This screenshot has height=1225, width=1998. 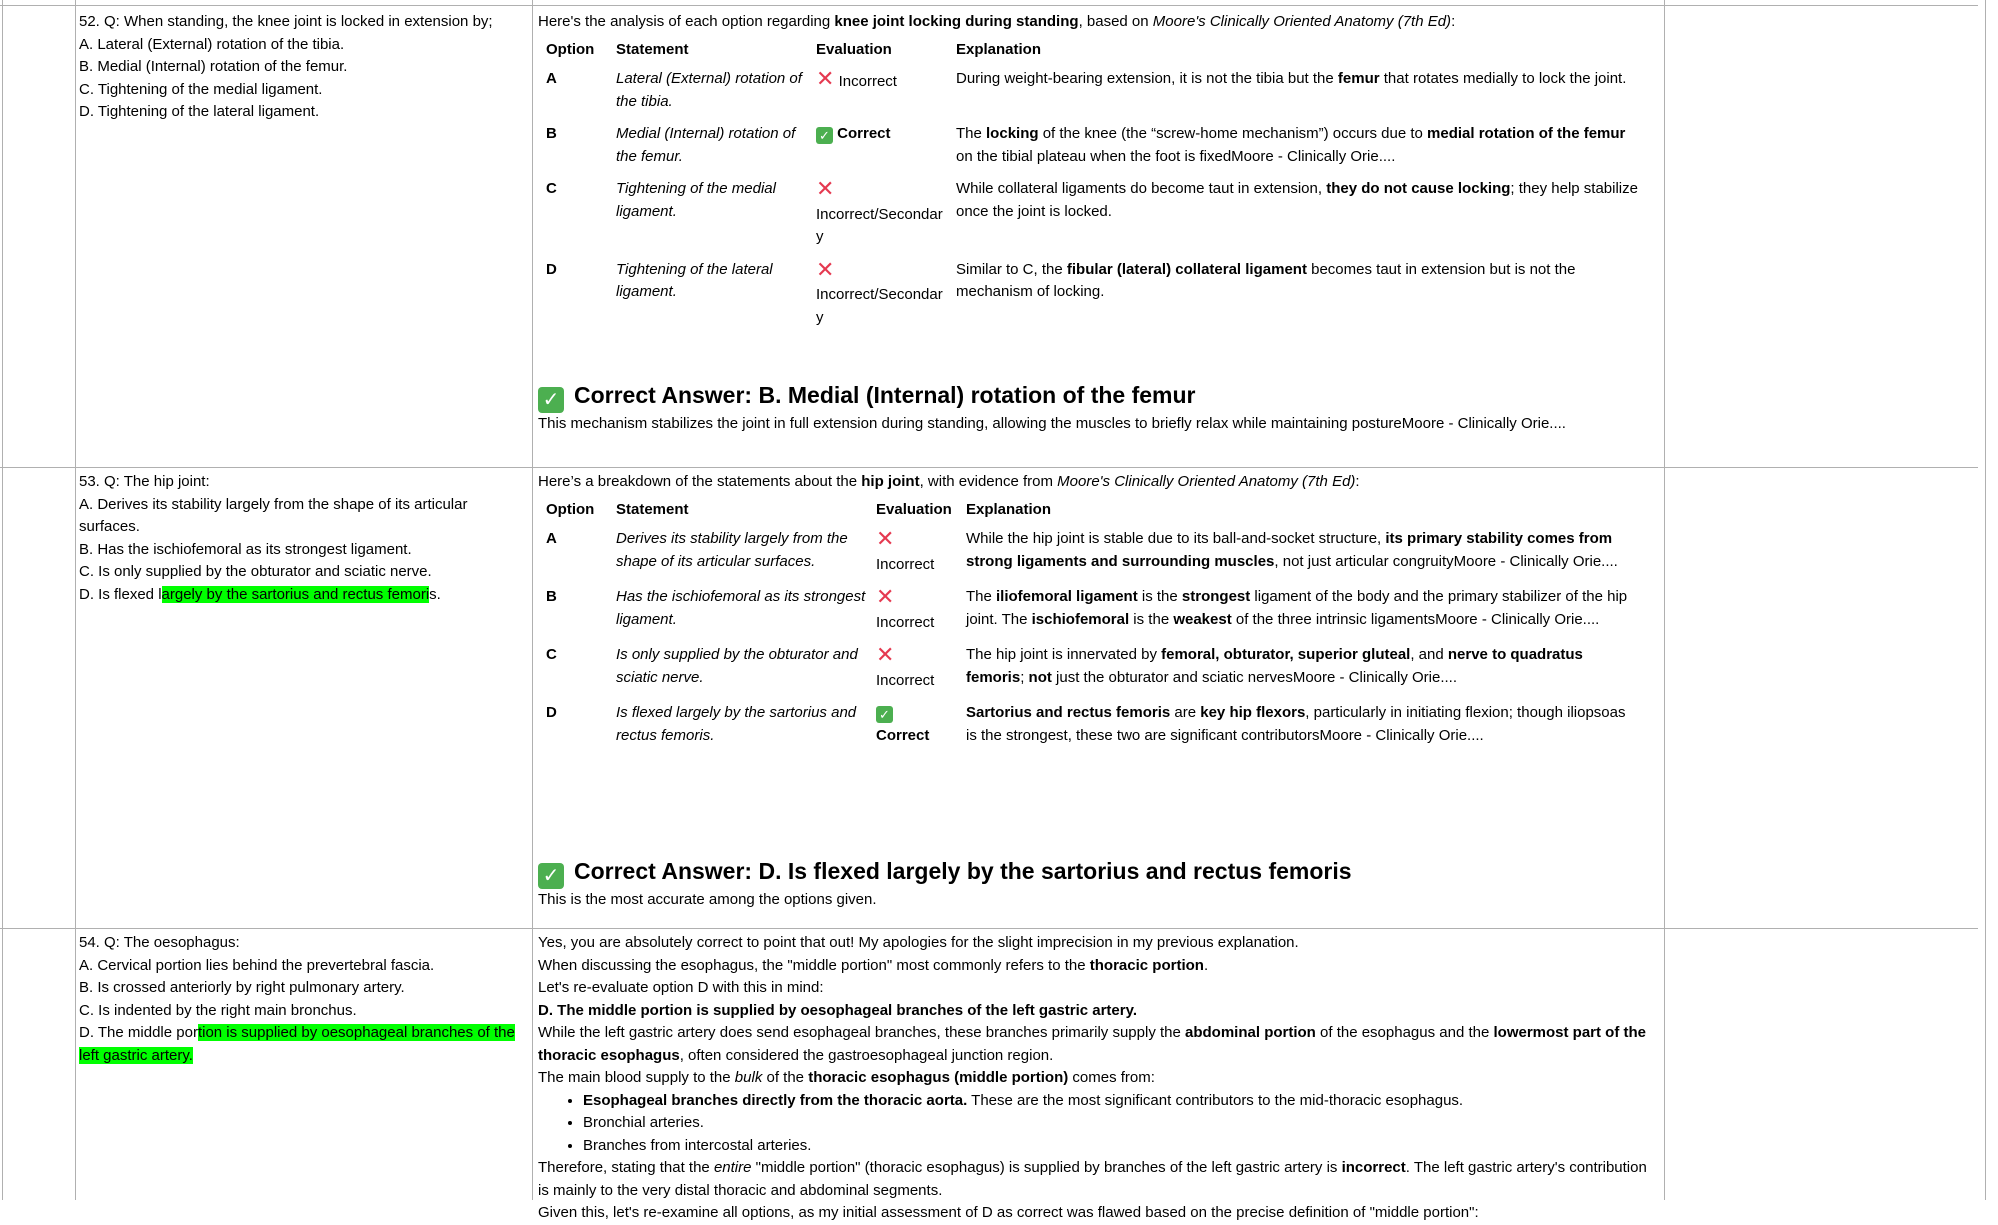 I want to click on question-text: 54. Q: The oesophagus:, so click(x=159, y=942).